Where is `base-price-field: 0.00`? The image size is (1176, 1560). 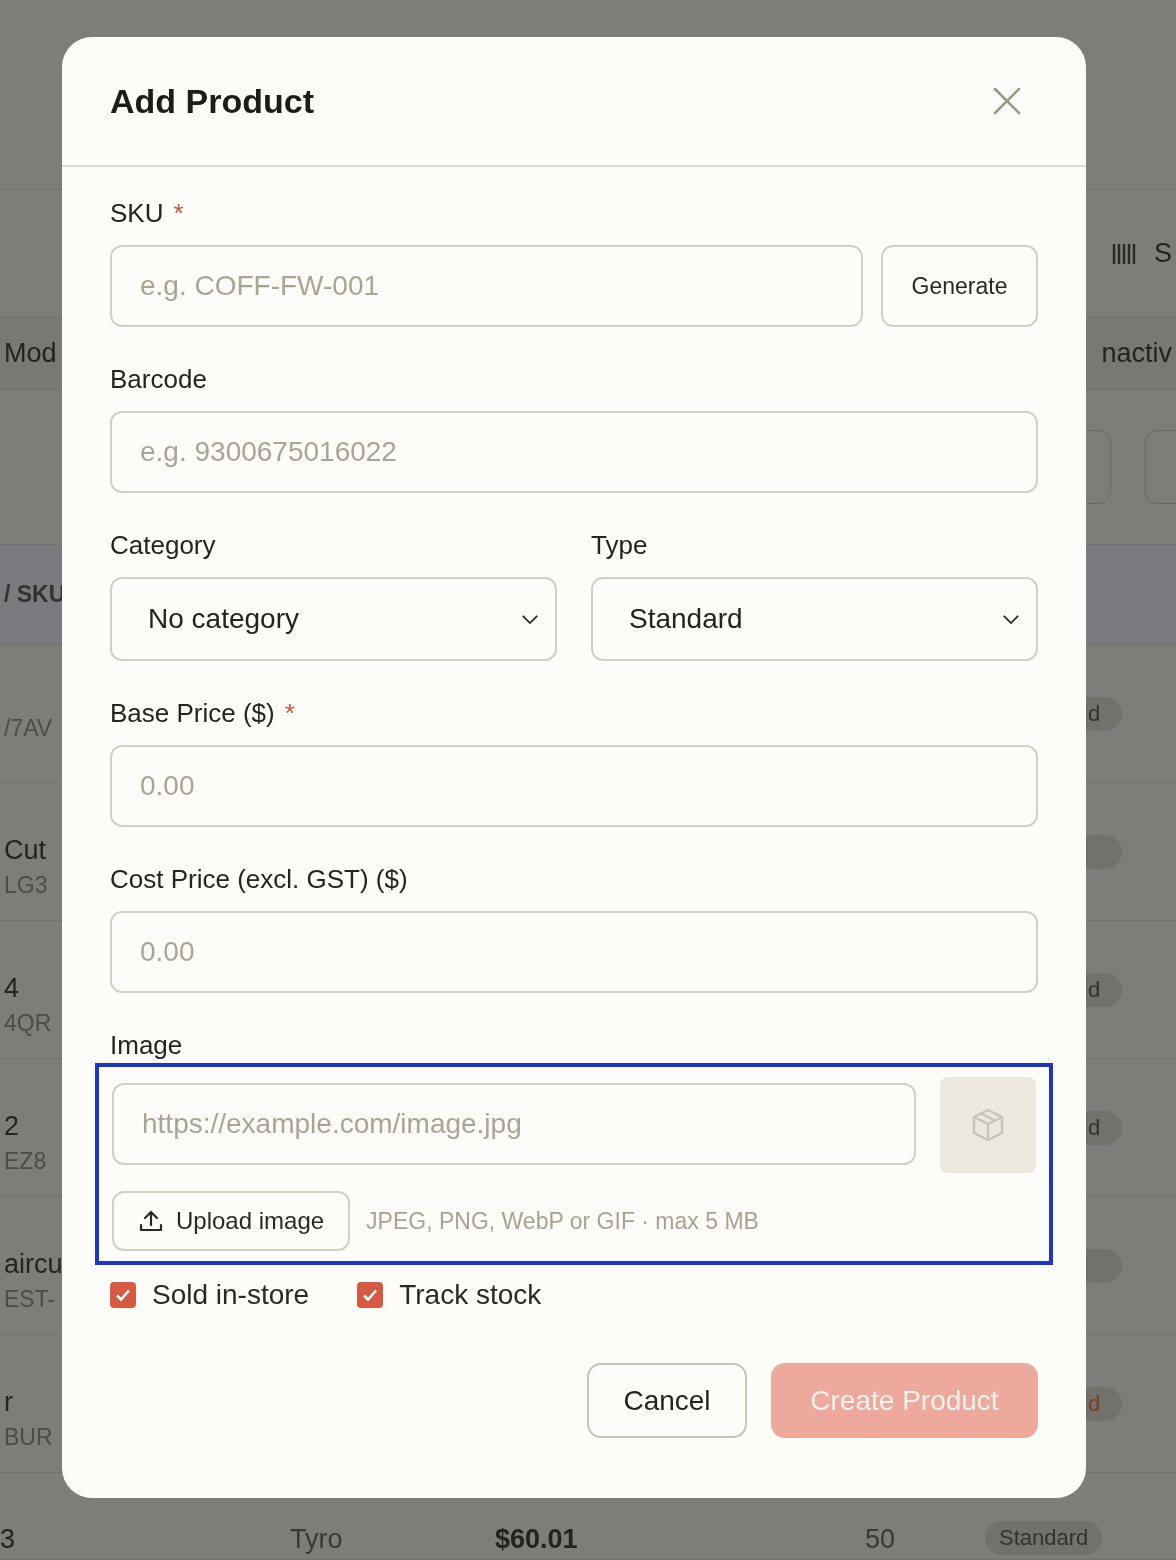 base-price-field: 0.00 is located at coordinates (574, 786).